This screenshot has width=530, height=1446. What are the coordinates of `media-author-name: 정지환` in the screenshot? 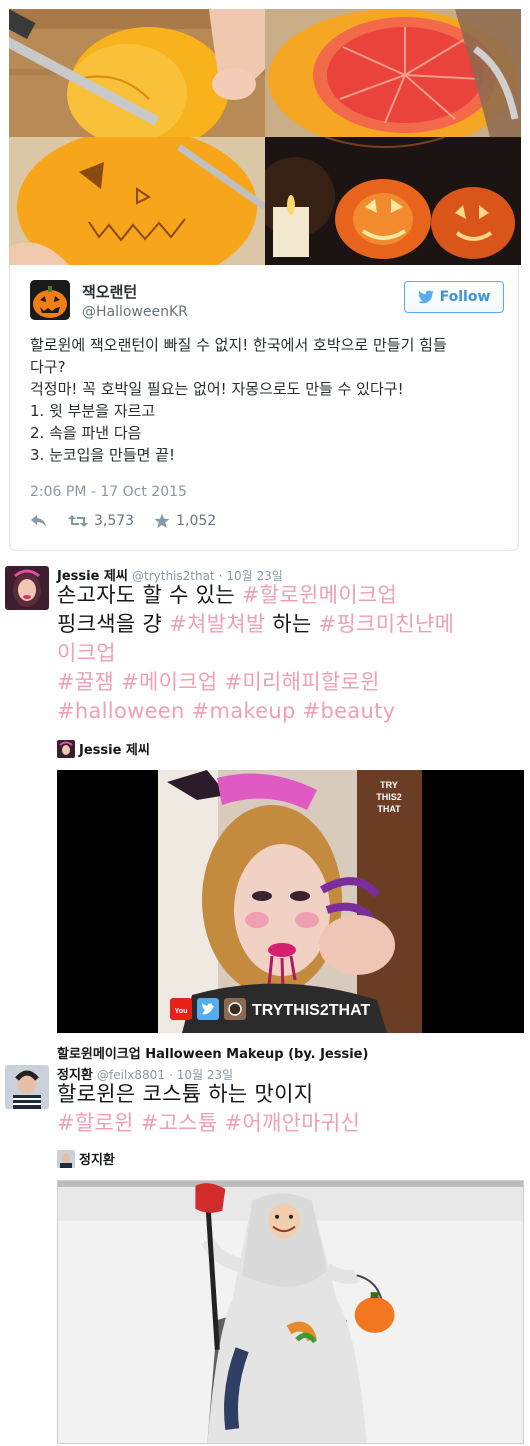 It's located at (97, 1160).